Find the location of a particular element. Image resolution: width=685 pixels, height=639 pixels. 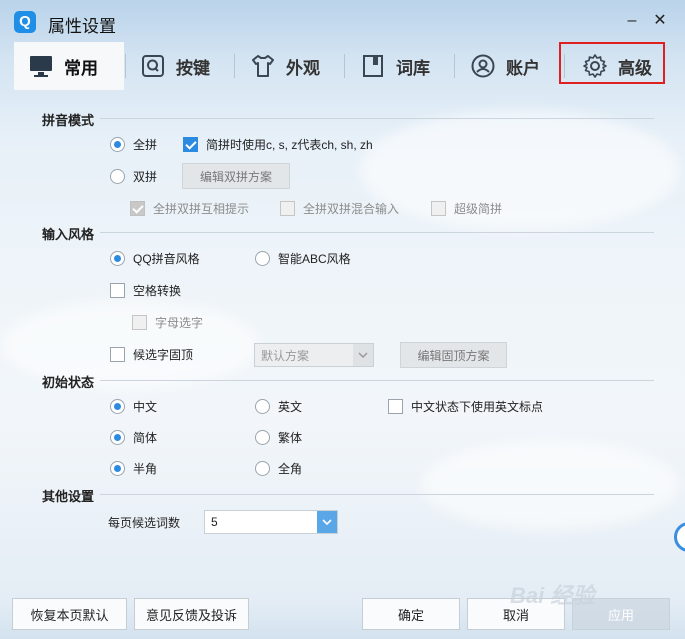

checkbox-english-punctuation: 中文状态下使用英文标点 is located at coordinates (465, 406).